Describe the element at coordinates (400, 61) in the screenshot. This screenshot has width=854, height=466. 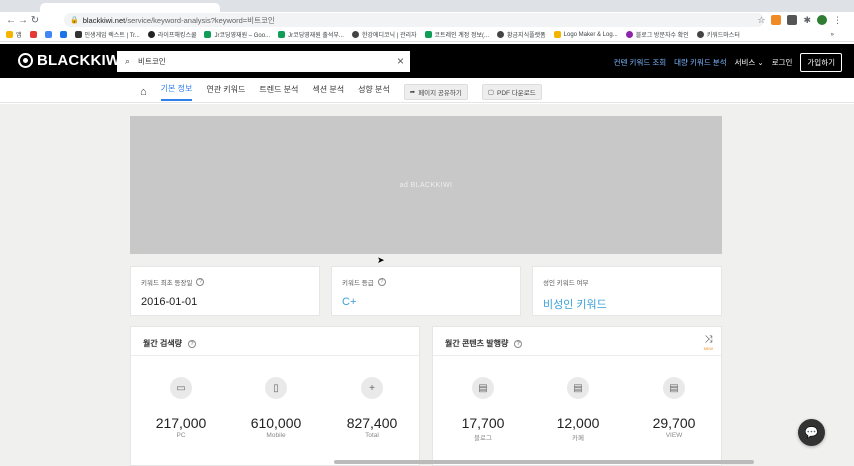
I see `clear-icon: ×` at that location.